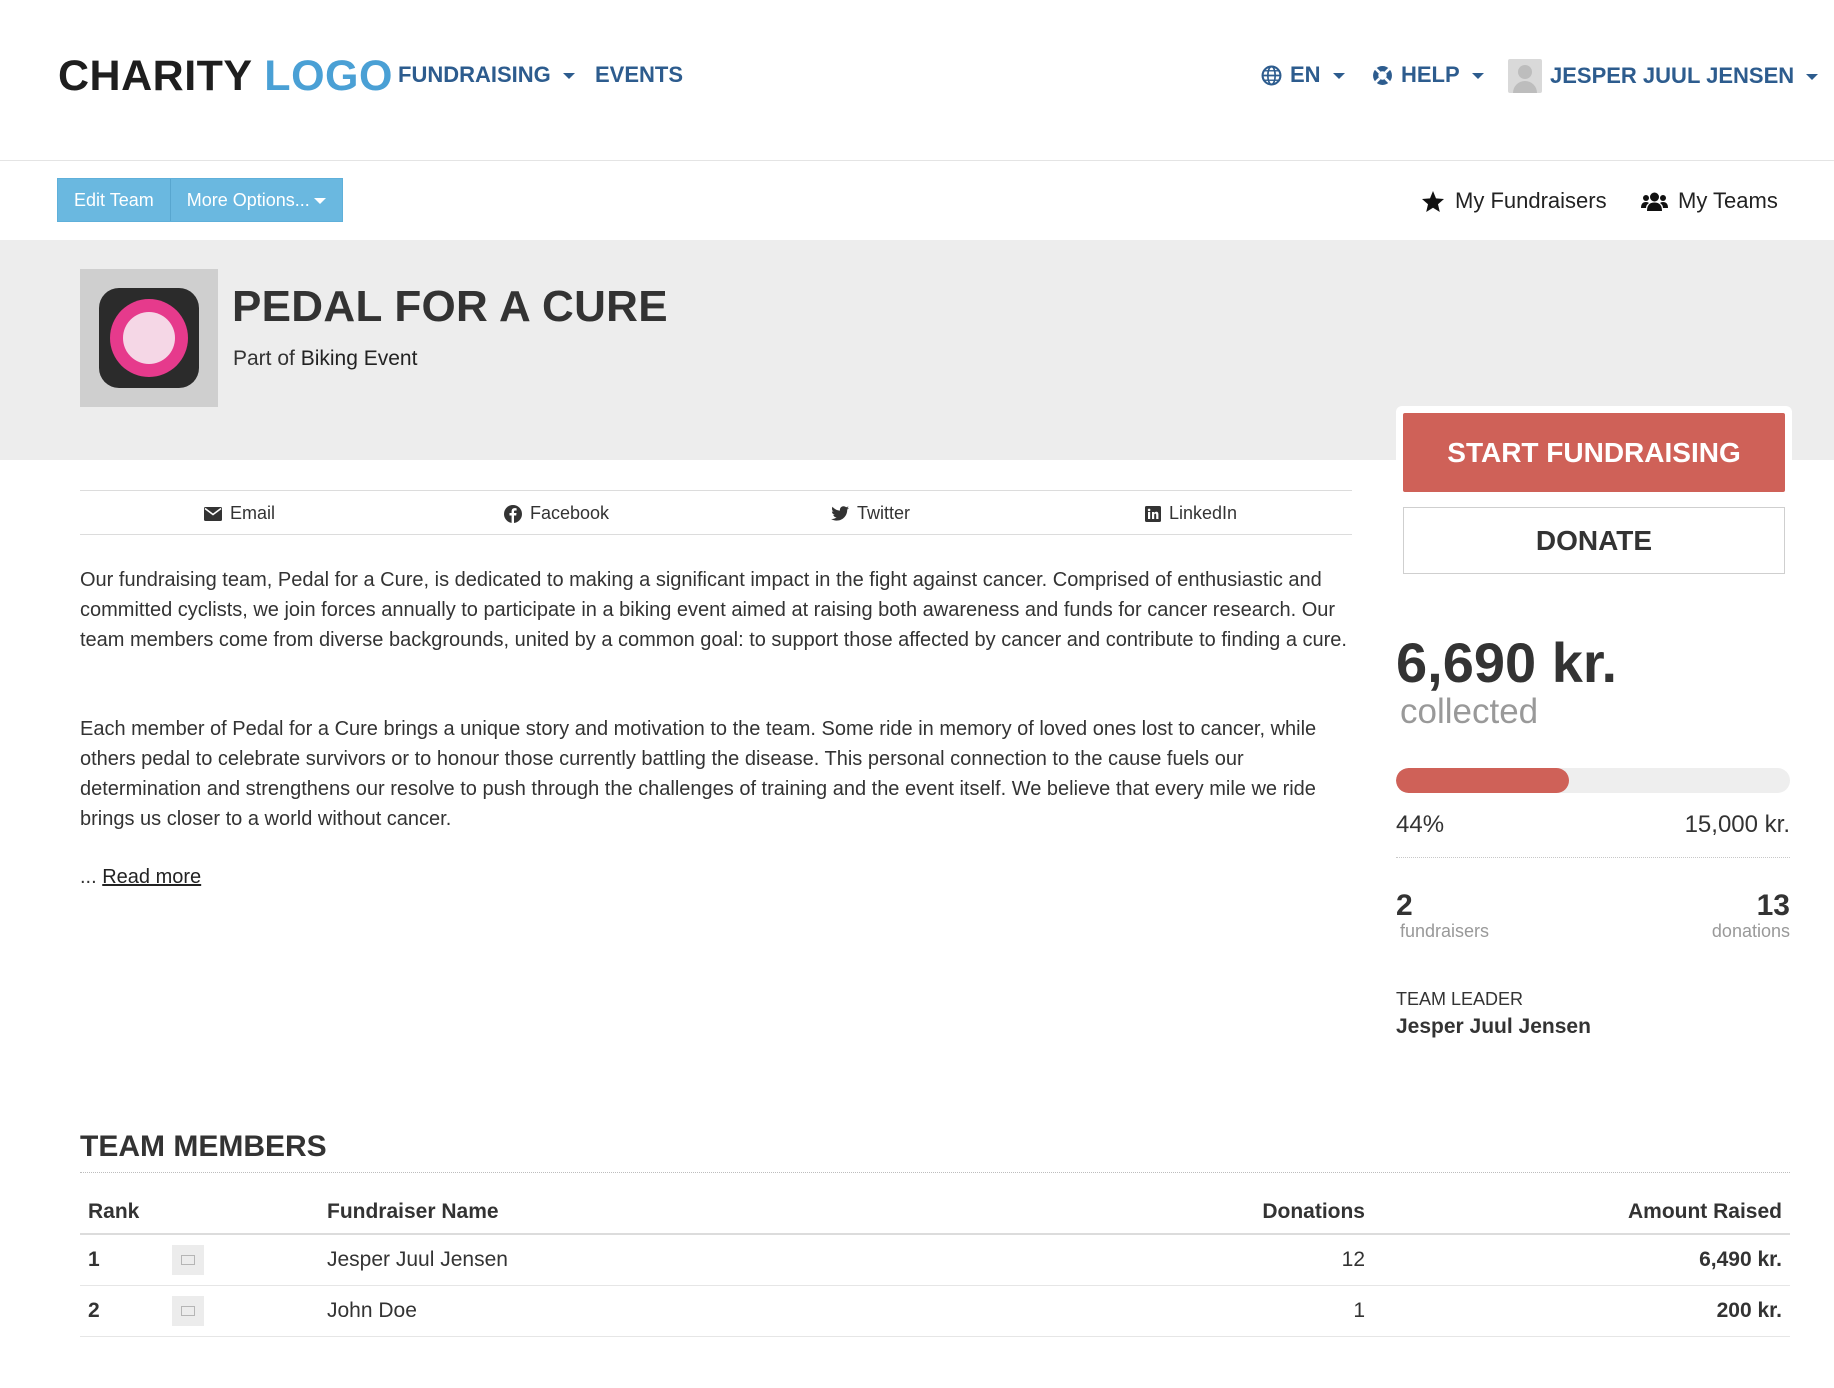  I want to click on read-more-link: Read more, so click(151, 877).